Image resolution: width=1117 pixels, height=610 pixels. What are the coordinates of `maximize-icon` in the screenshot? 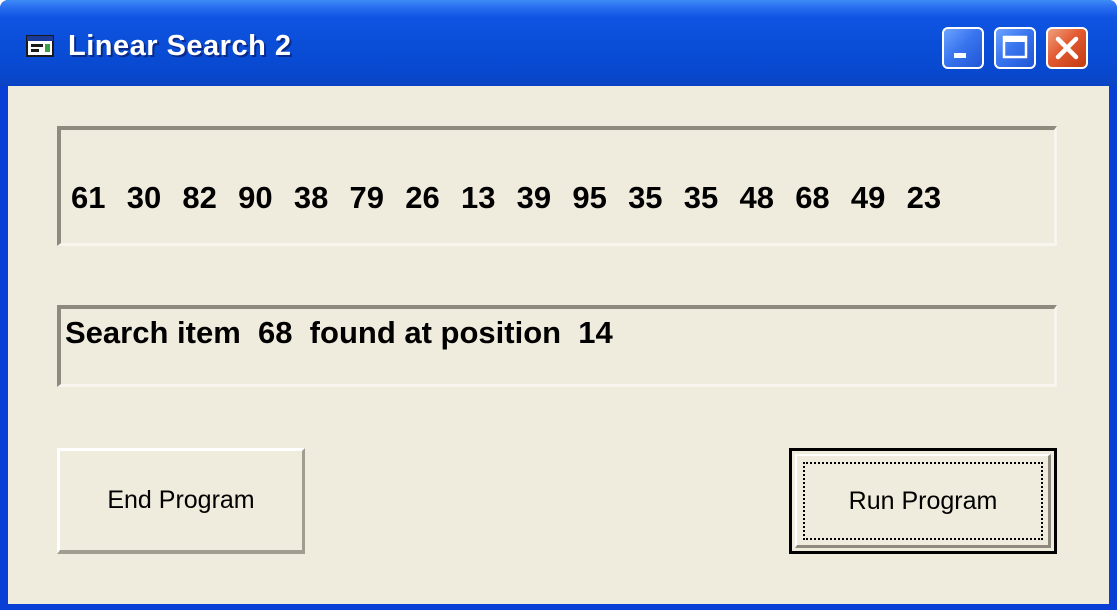 It's located at (1015, 47).